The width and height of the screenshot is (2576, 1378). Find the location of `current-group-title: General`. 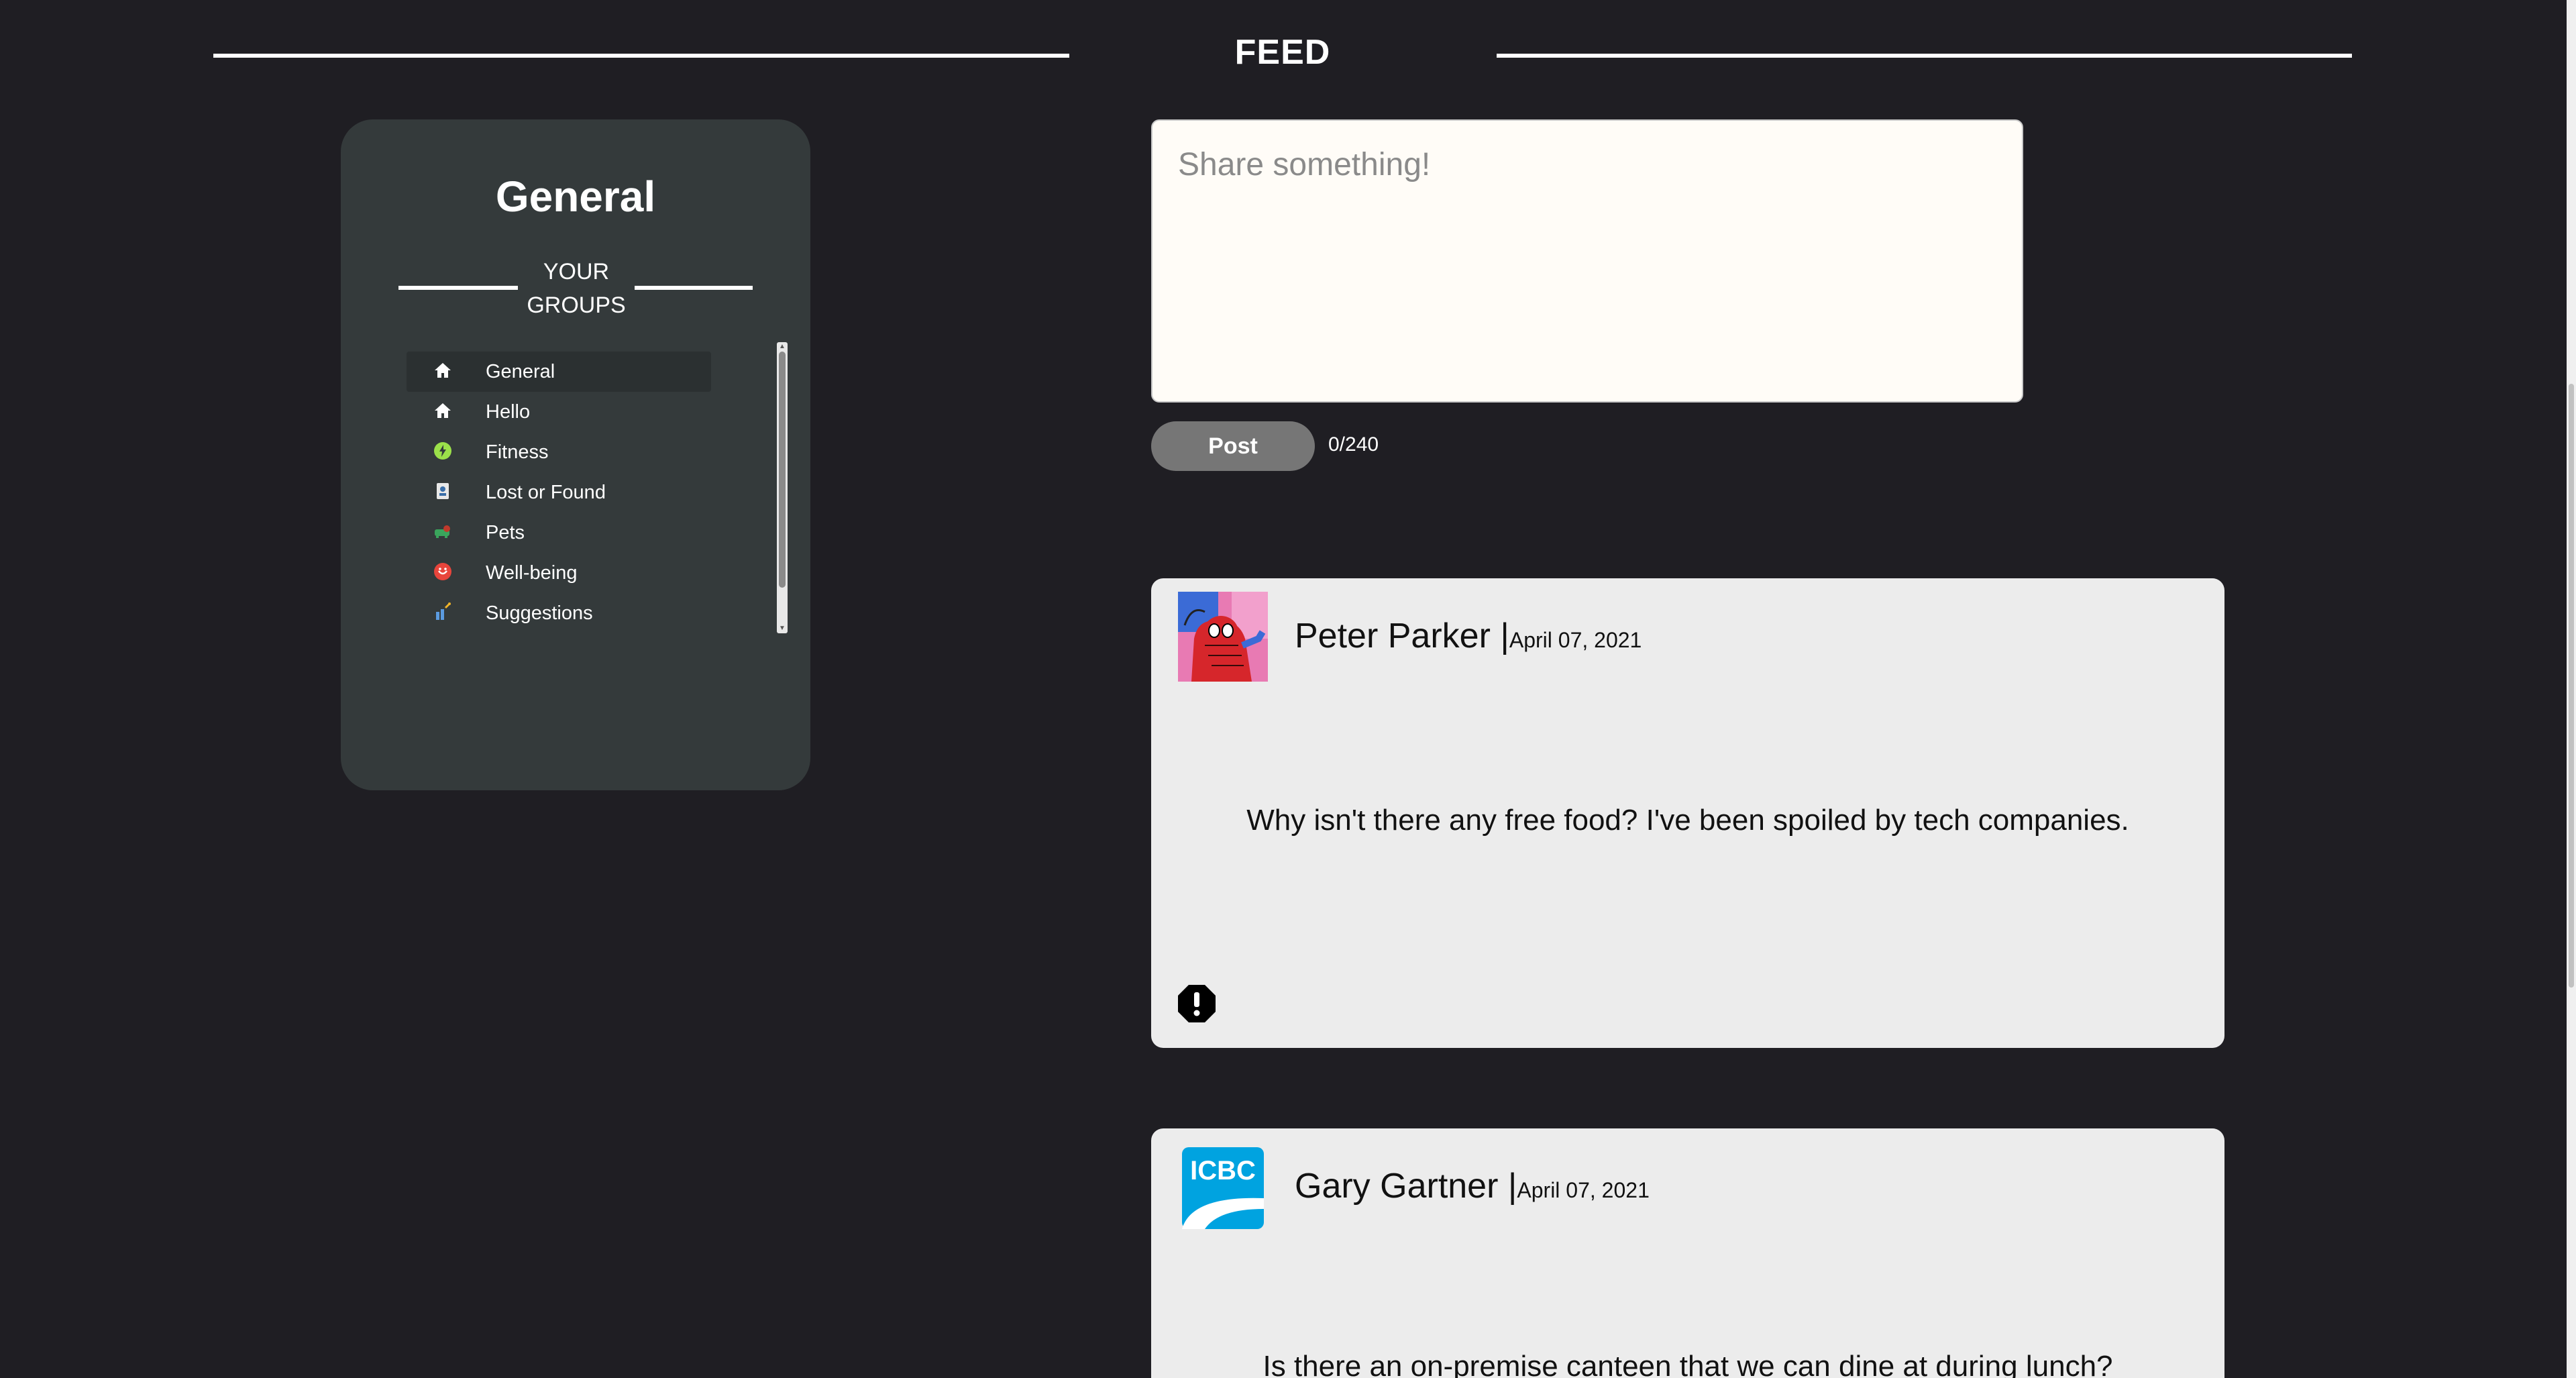

current-group-title: General is located at coordinates (575, 196).